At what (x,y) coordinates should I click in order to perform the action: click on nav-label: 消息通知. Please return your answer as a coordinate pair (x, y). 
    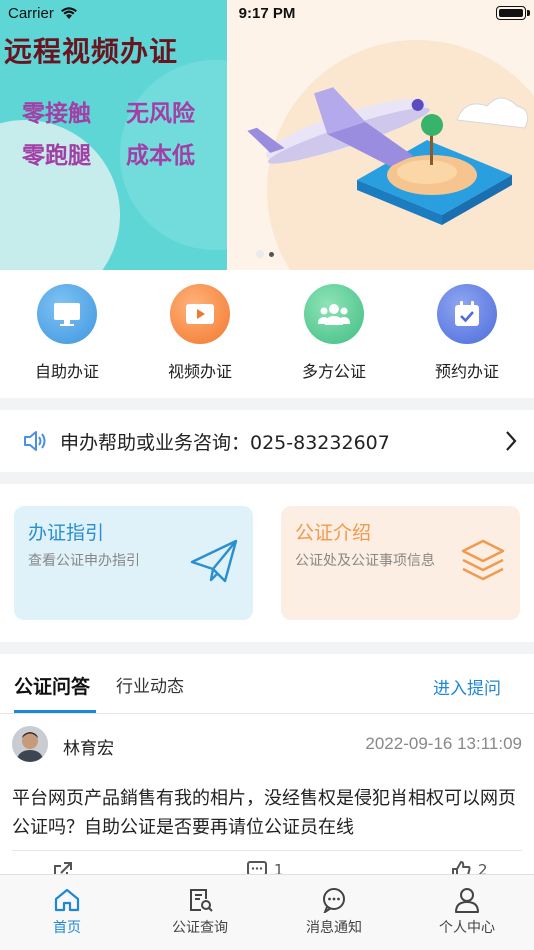
    Looking at the image, I should click on (334, 928).